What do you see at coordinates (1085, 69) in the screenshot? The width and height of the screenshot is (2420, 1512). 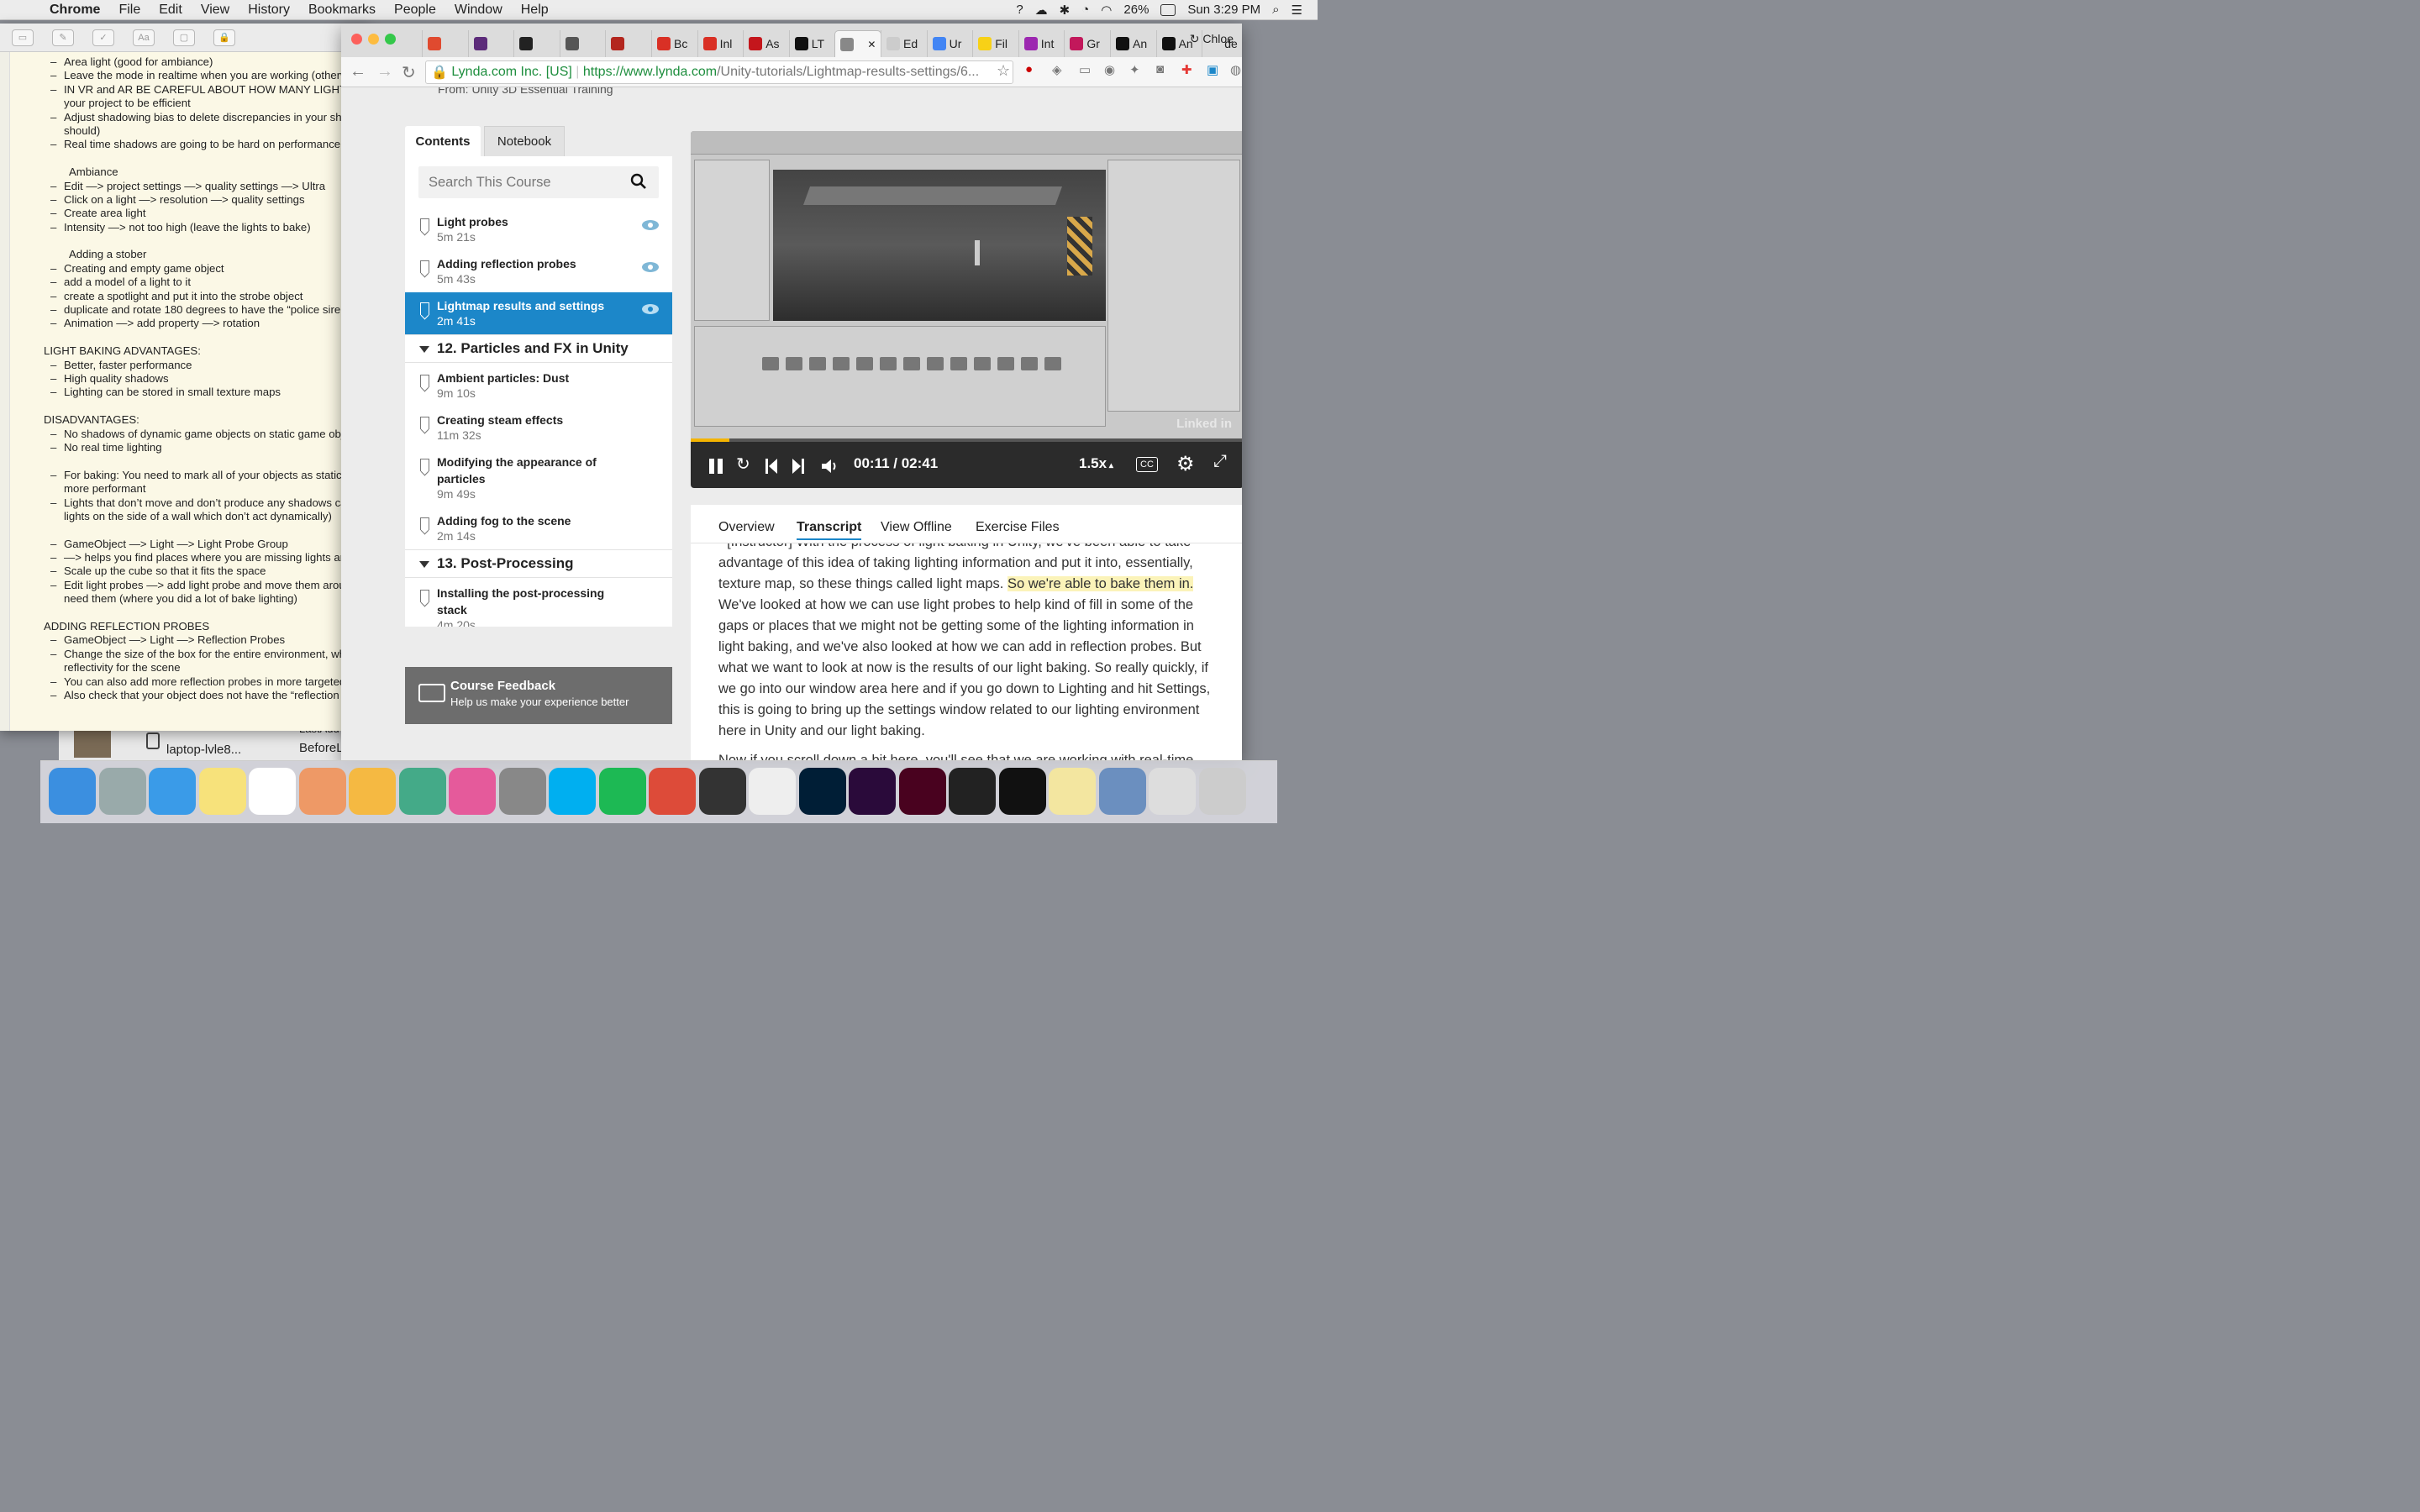 I see `extension-icon-3: ▭` at bounding box center [1085, 69].